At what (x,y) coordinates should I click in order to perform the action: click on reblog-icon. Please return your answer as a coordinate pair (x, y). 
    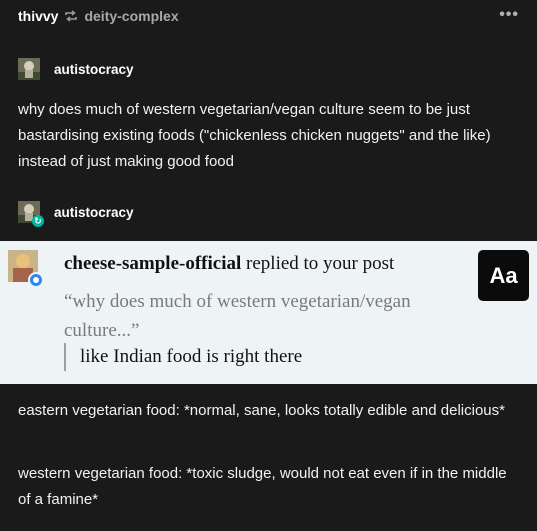
    Looking at the image, I should click on (71, 16).